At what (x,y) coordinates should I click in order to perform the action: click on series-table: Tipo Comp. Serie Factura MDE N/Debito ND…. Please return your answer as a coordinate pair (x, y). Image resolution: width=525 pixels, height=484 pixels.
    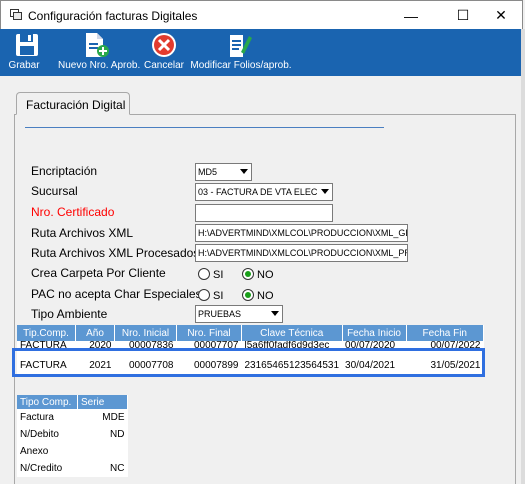
    Looking at the image, I should click on (72, 436).